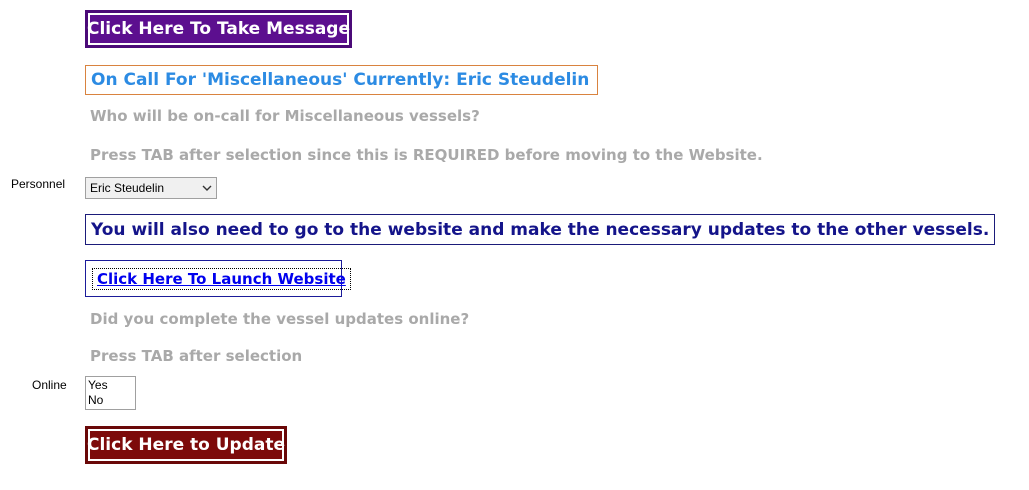 This screenshot has height=490, width=1029. I want to click on personnel-label: Personnel, so click(38, 184).